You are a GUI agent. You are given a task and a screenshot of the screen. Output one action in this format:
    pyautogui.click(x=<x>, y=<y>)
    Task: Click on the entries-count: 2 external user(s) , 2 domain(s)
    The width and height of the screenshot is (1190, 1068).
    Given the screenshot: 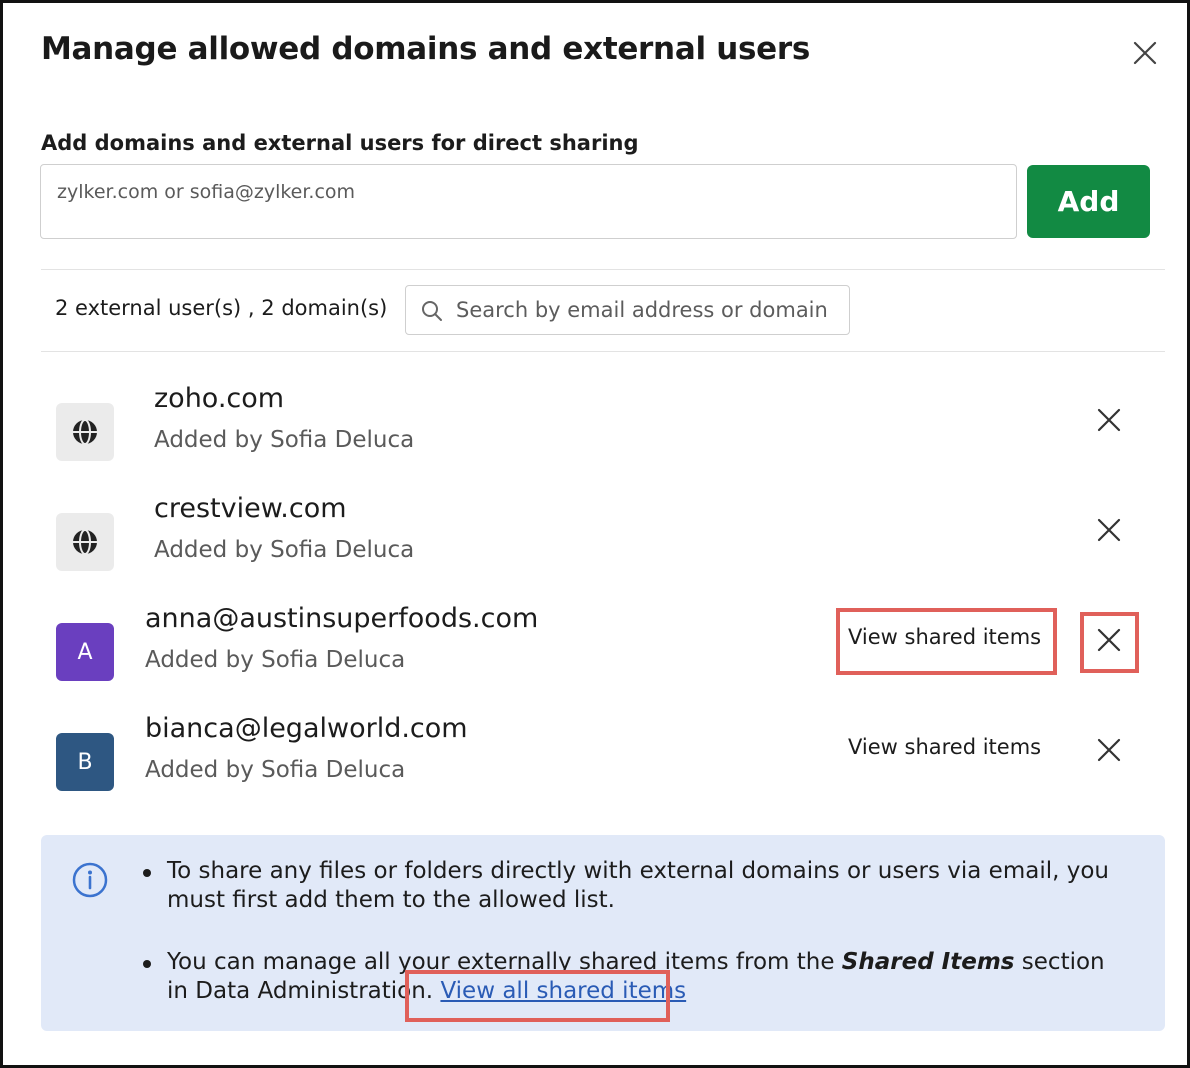 What is the action you would take?
    pyautogui.click(x=221, y=308)
    